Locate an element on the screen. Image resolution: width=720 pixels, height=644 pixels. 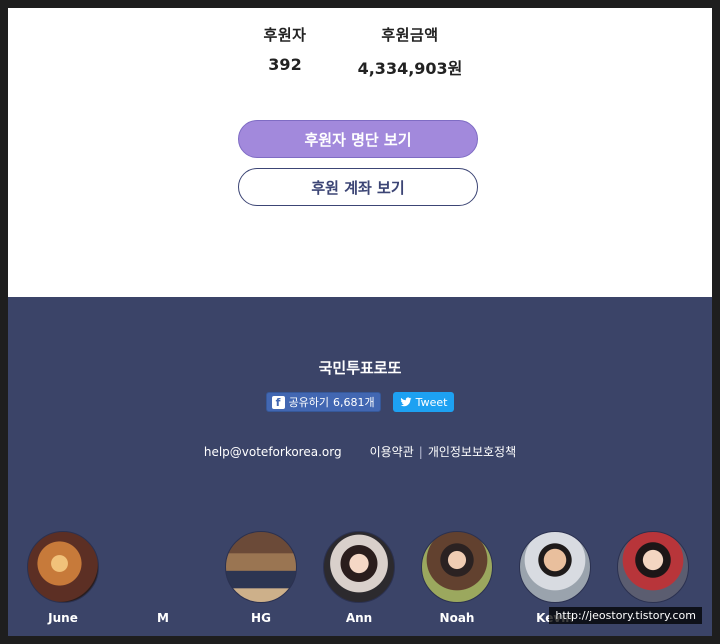
donation-account-button: 후원 계좌 보기 is located at coordinates (358, 187).